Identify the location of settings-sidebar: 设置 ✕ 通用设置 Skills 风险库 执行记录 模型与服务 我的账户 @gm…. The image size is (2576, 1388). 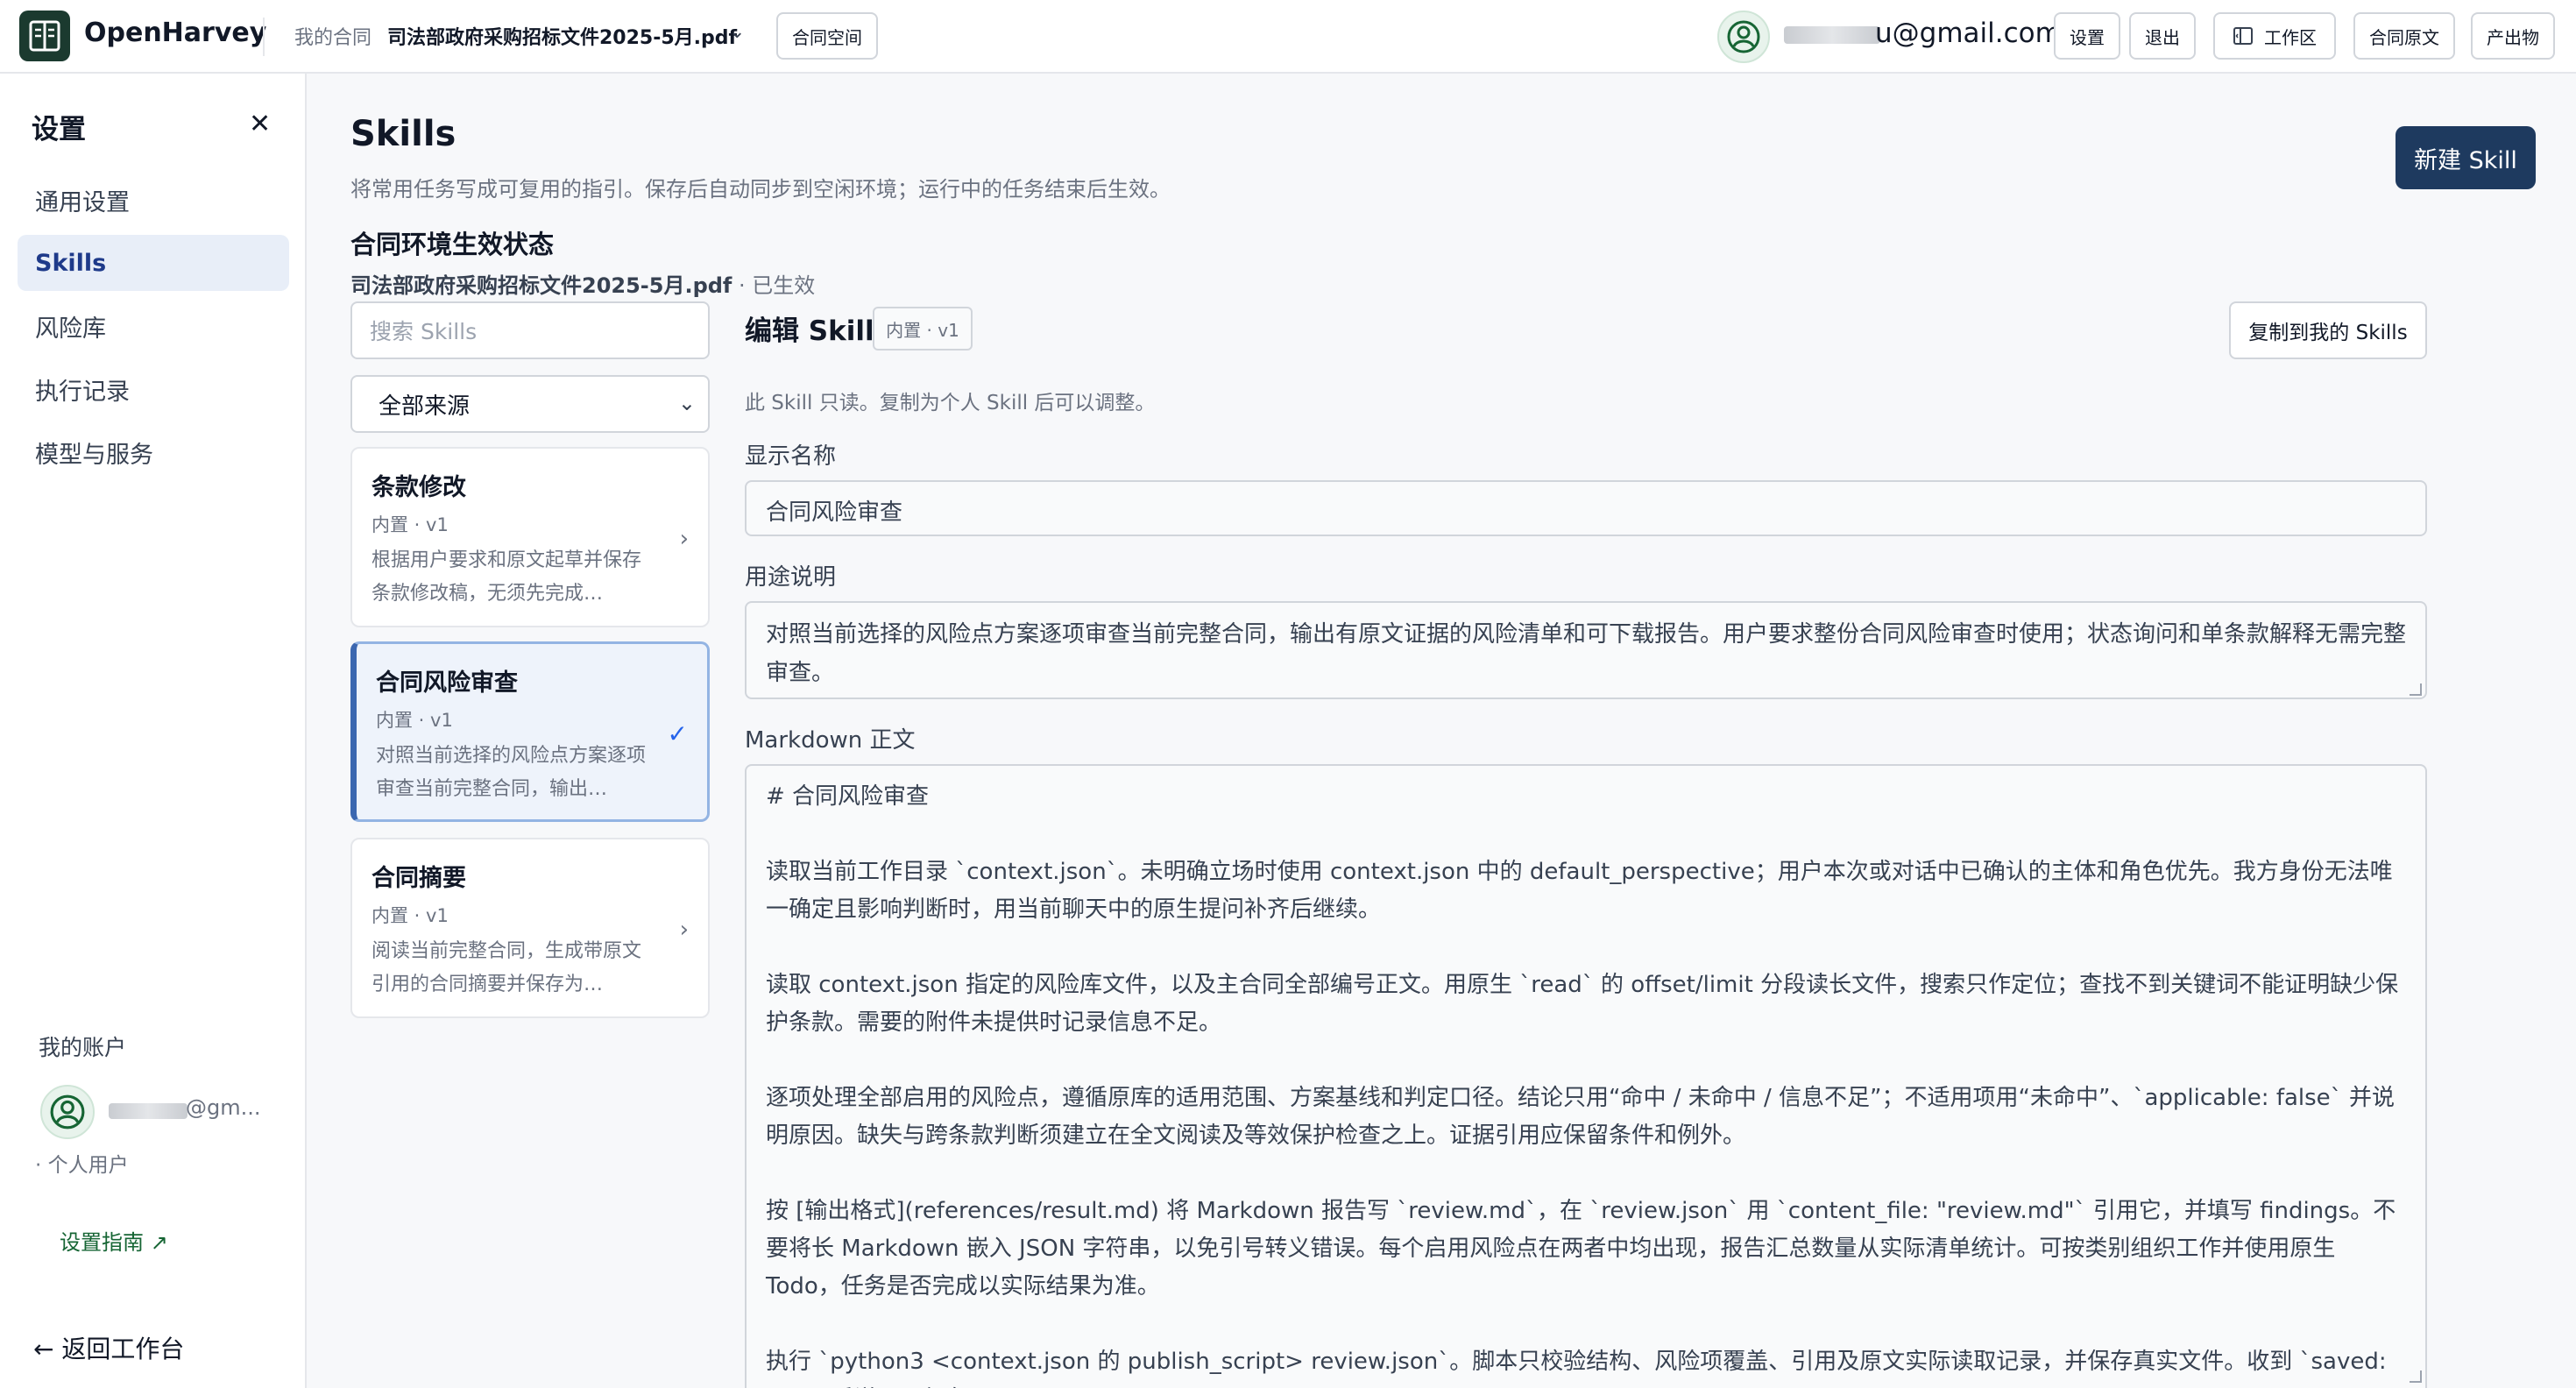
(153, 731).